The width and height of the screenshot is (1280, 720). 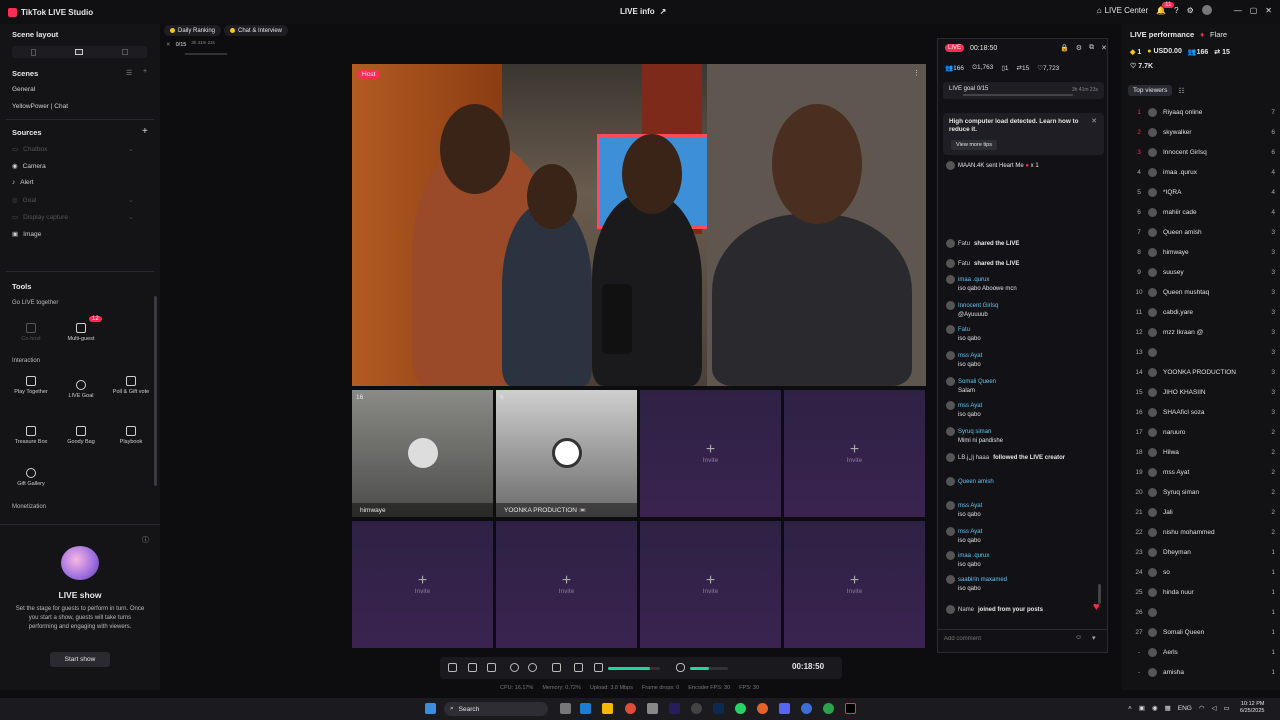 I want to click on firefox-icon, so click(x=762, y=708).